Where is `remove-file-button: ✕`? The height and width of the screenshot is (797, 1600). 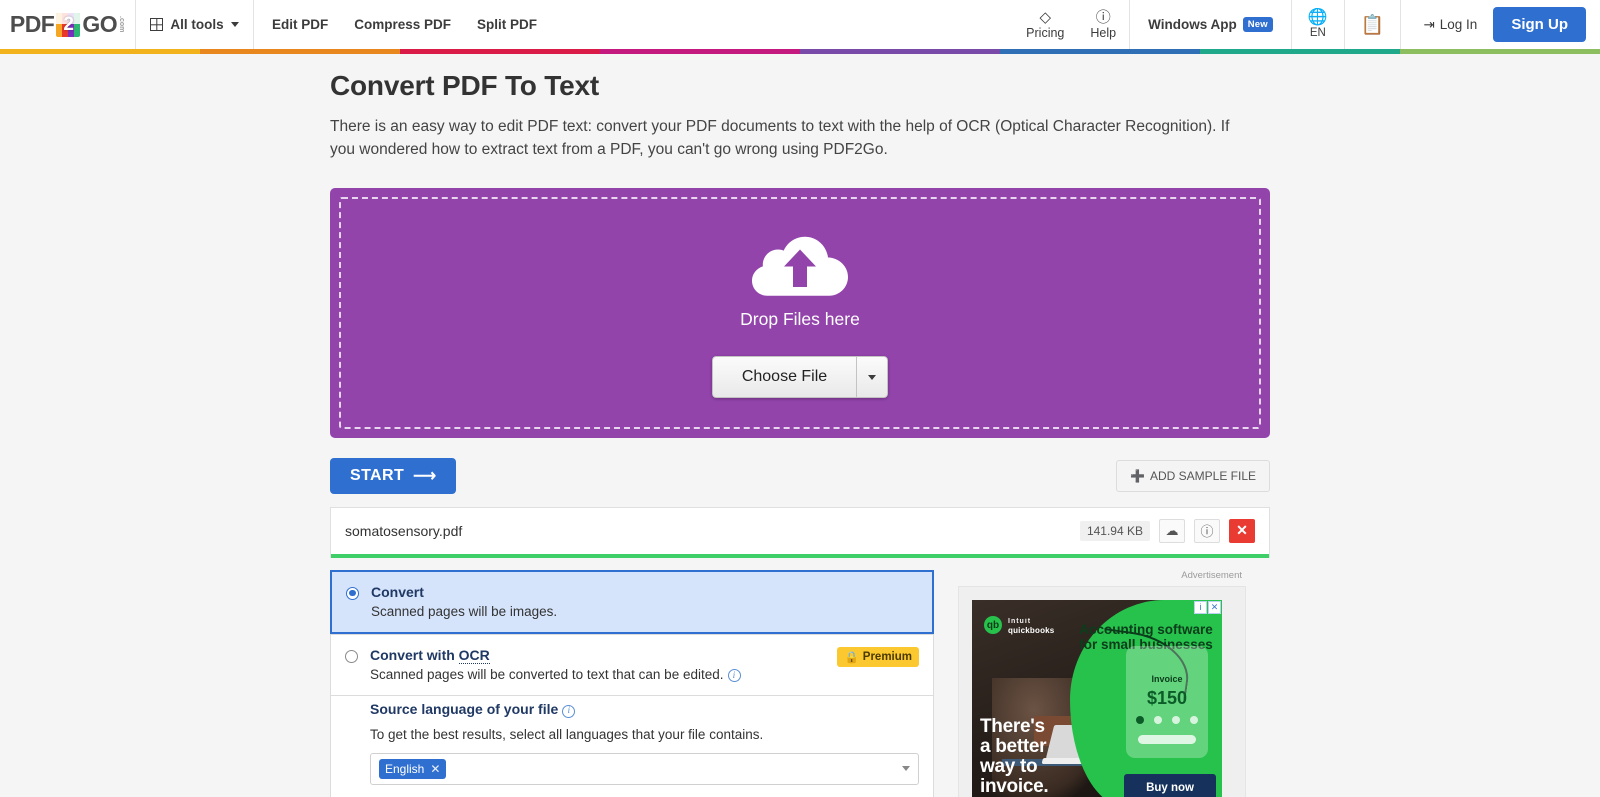 remove-file-button: ✕ is located at coordinates (1242, 530).